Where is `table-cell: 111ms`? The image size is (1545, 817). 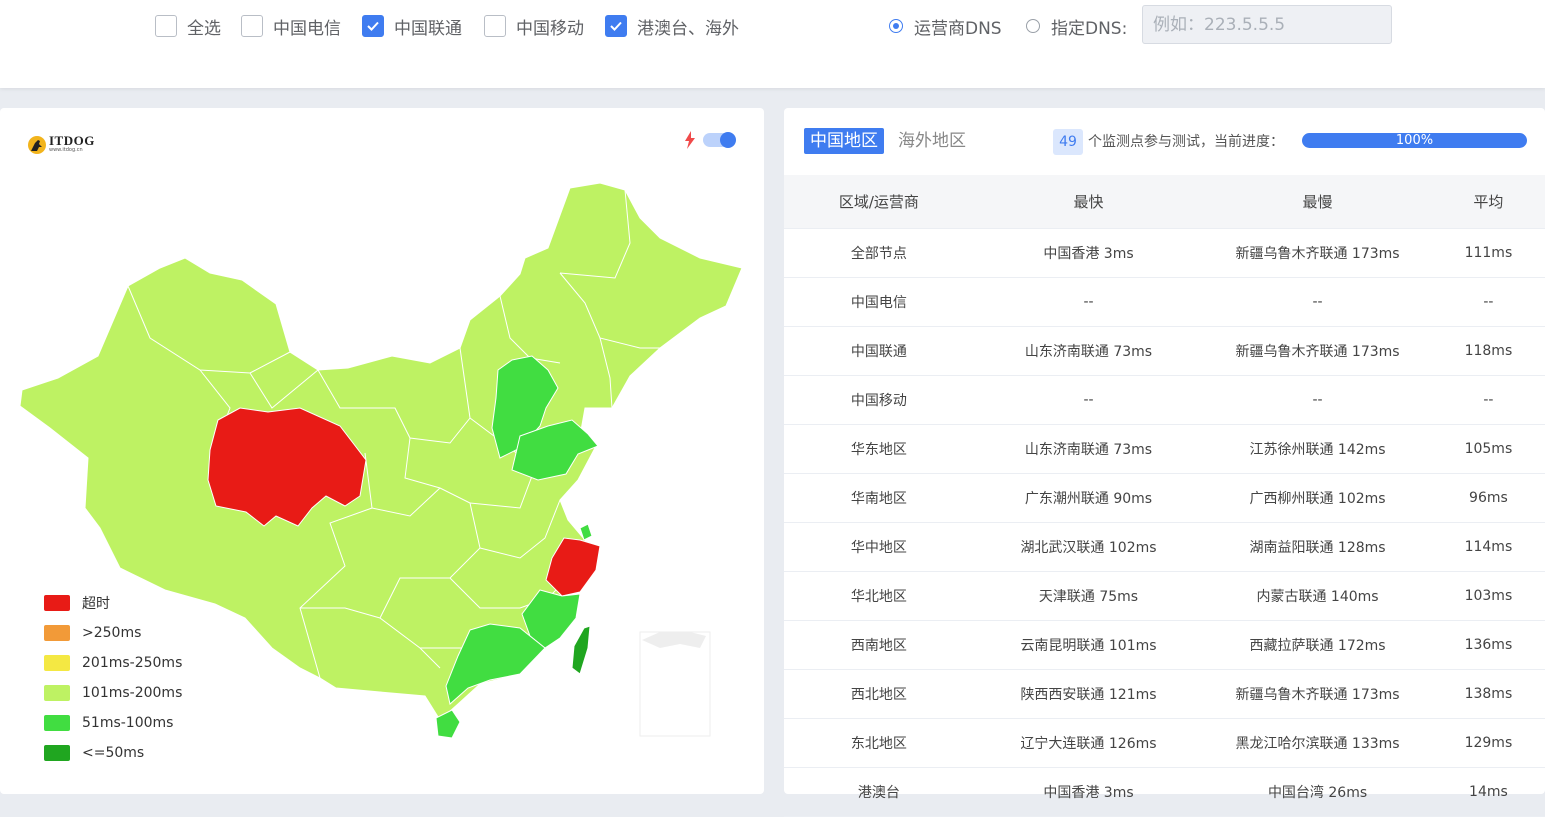 table-cell: 111ms is located at coordinates (1488, 253).